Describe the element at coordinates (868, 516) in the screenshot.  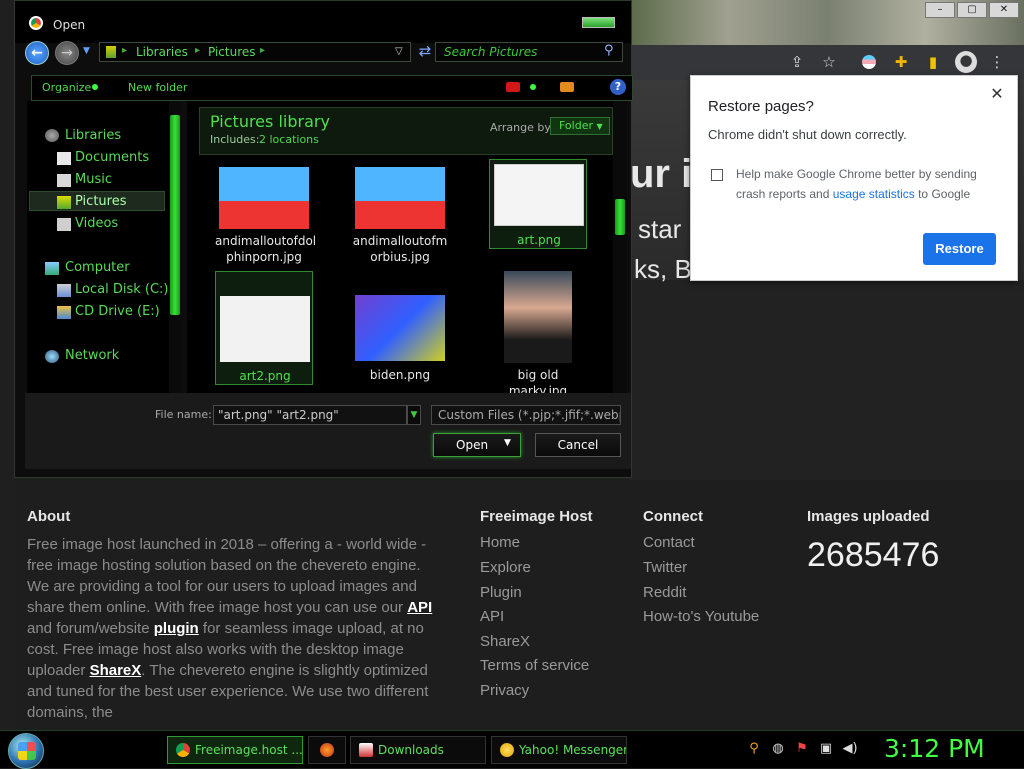
I see `uploaded-heading: Images uploaded` at that location.